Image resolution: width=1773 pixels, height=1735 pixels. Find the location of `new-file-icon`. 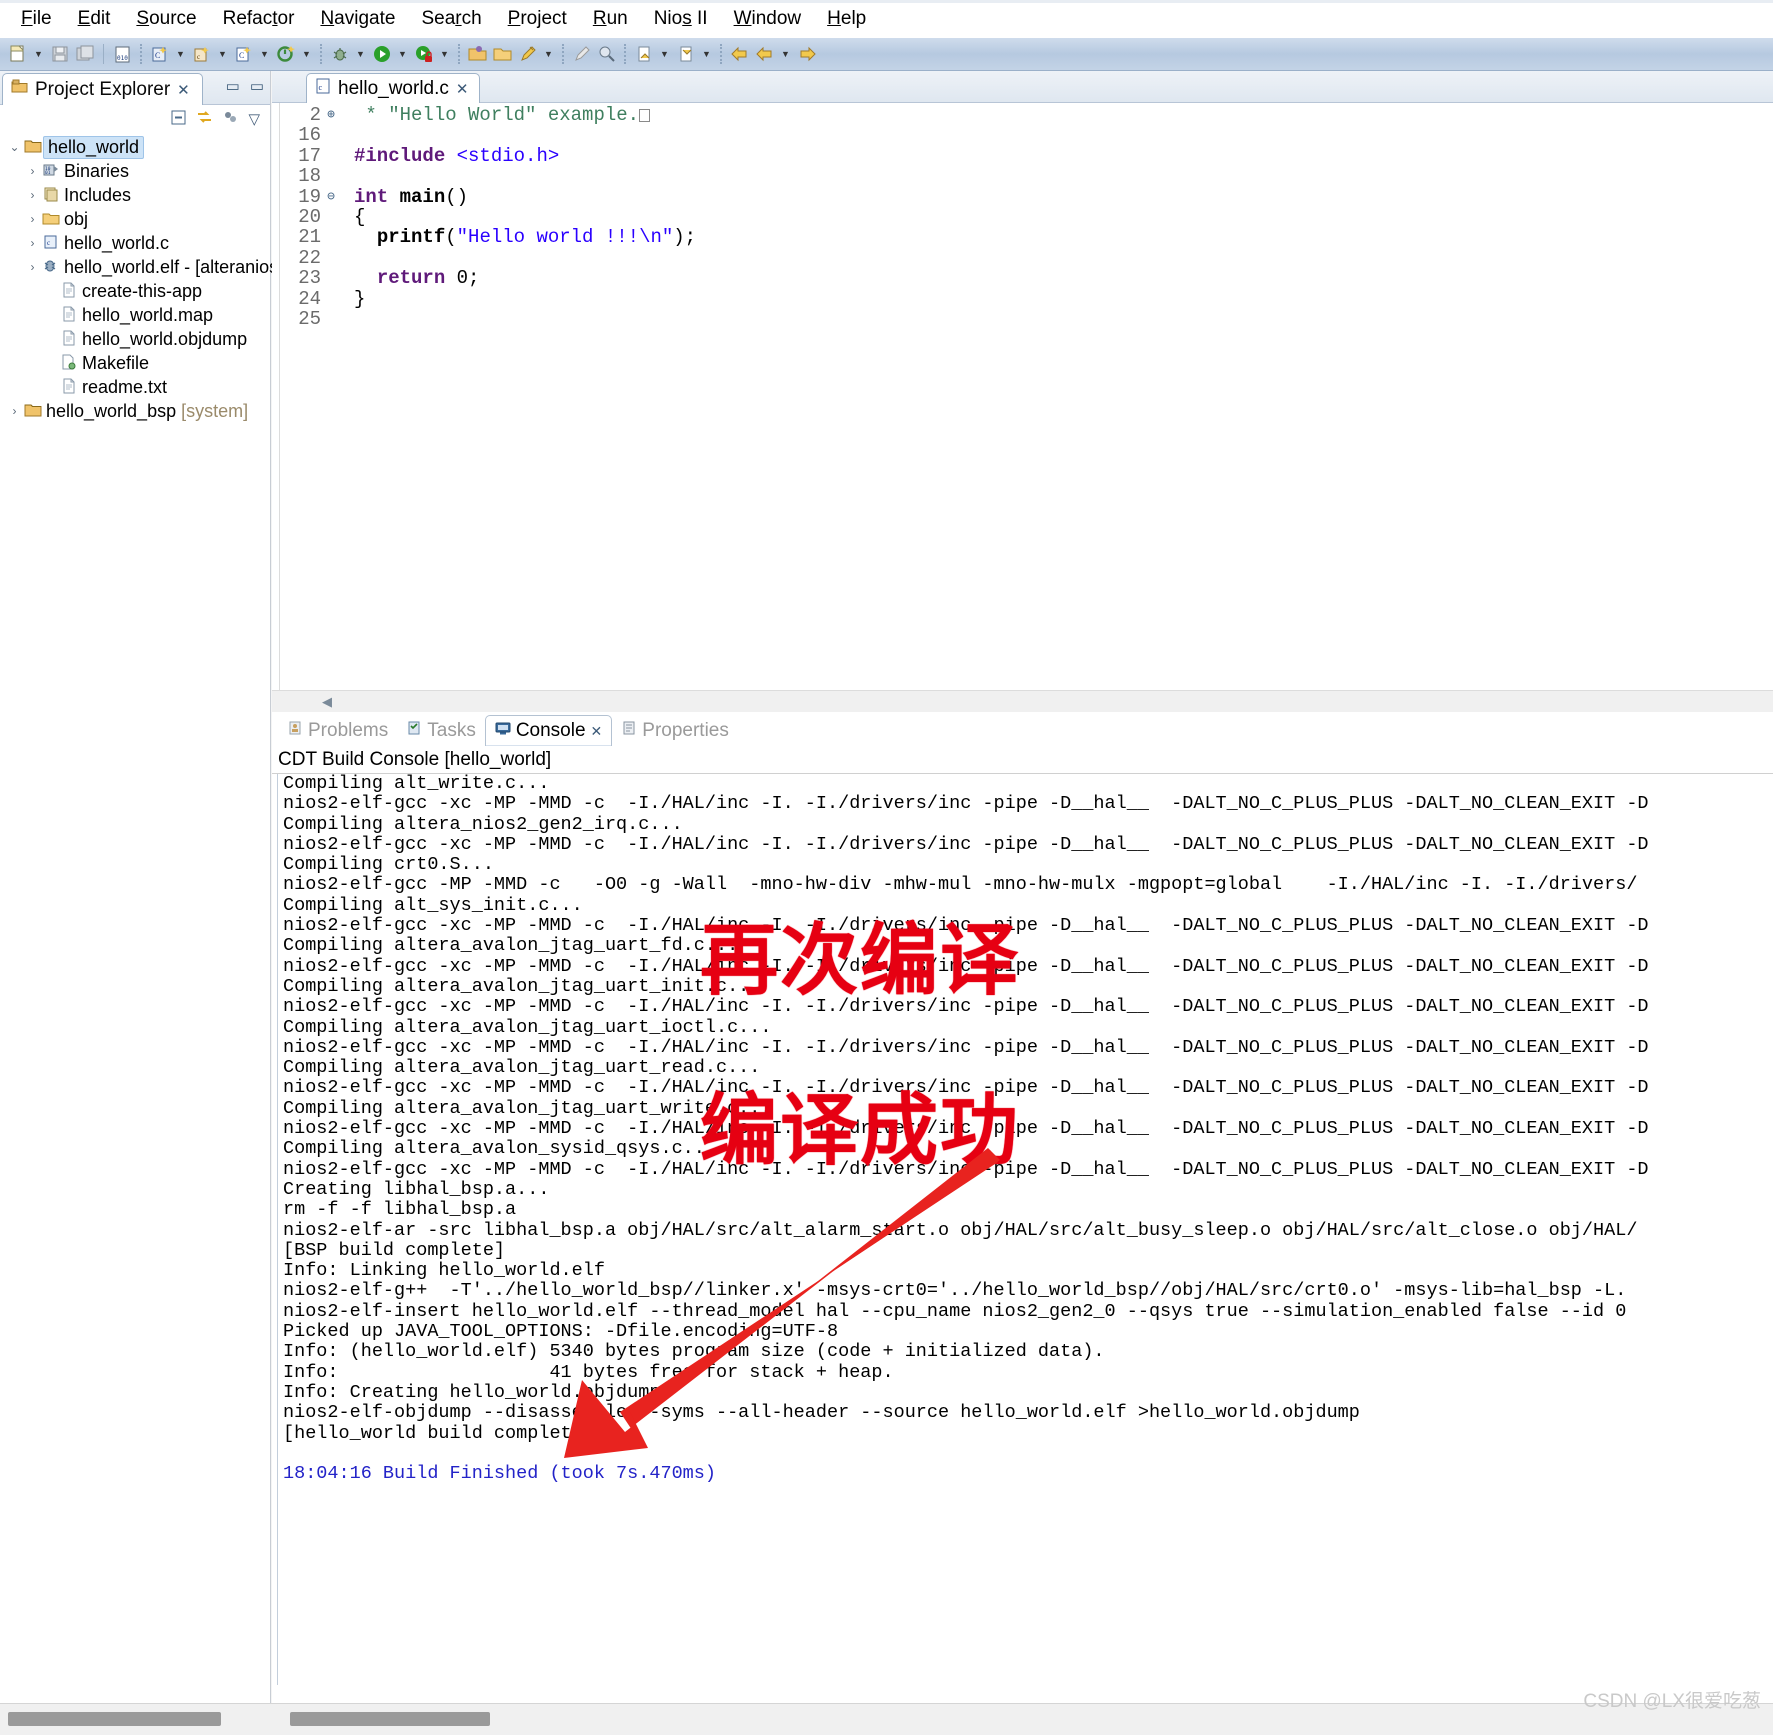

new-file-icon is located at coordinates (17, 54).